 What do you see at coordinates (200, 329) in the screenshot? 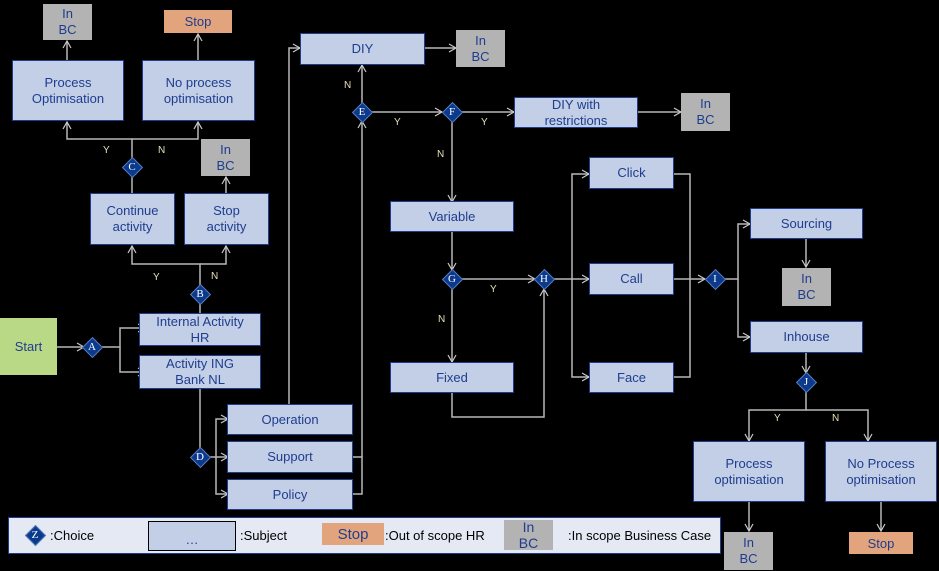
I see `internal-activity-hr-node: Internal Activity HR` at bounding box center [200, 329].